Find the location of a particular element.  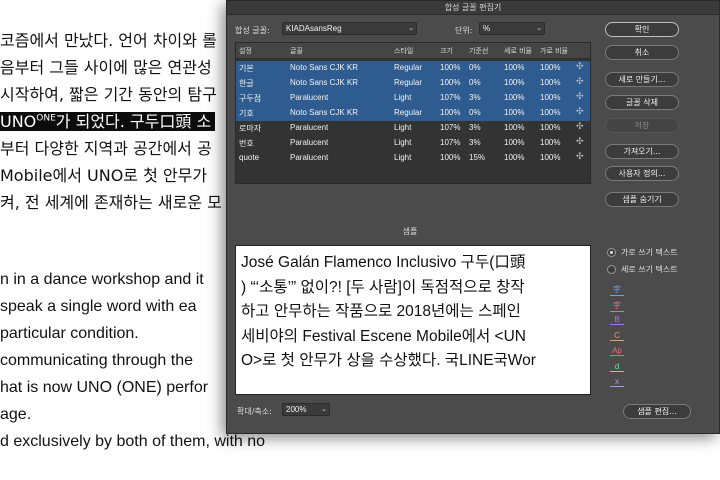

document-line: UNOONE가 되었다. 구두口頭 소 is located at coordinates (108, 120).